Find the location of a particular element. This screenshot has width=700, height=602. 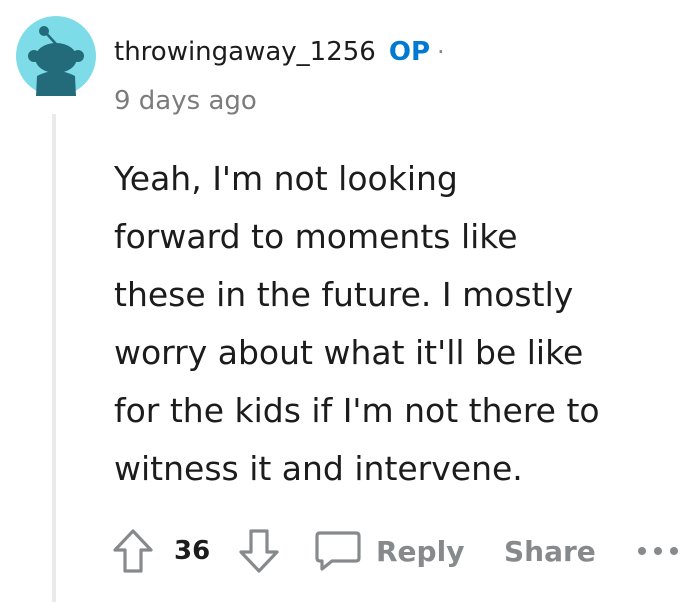

comment-timestamp: 9 days ago is located at coordinates (185, 101).